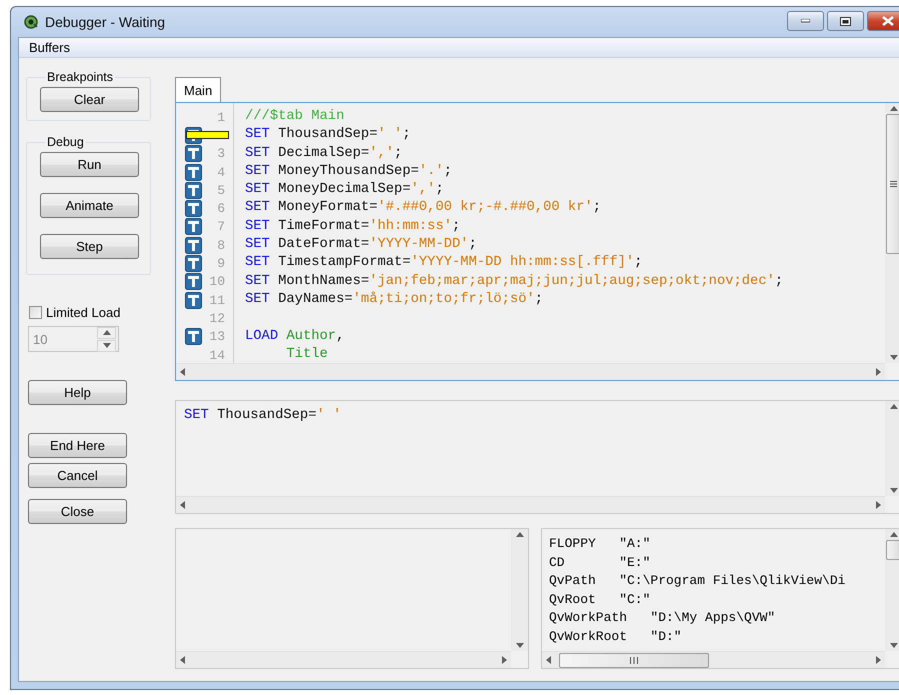  I want to click on keyword: LOAD, so click(261, 337).